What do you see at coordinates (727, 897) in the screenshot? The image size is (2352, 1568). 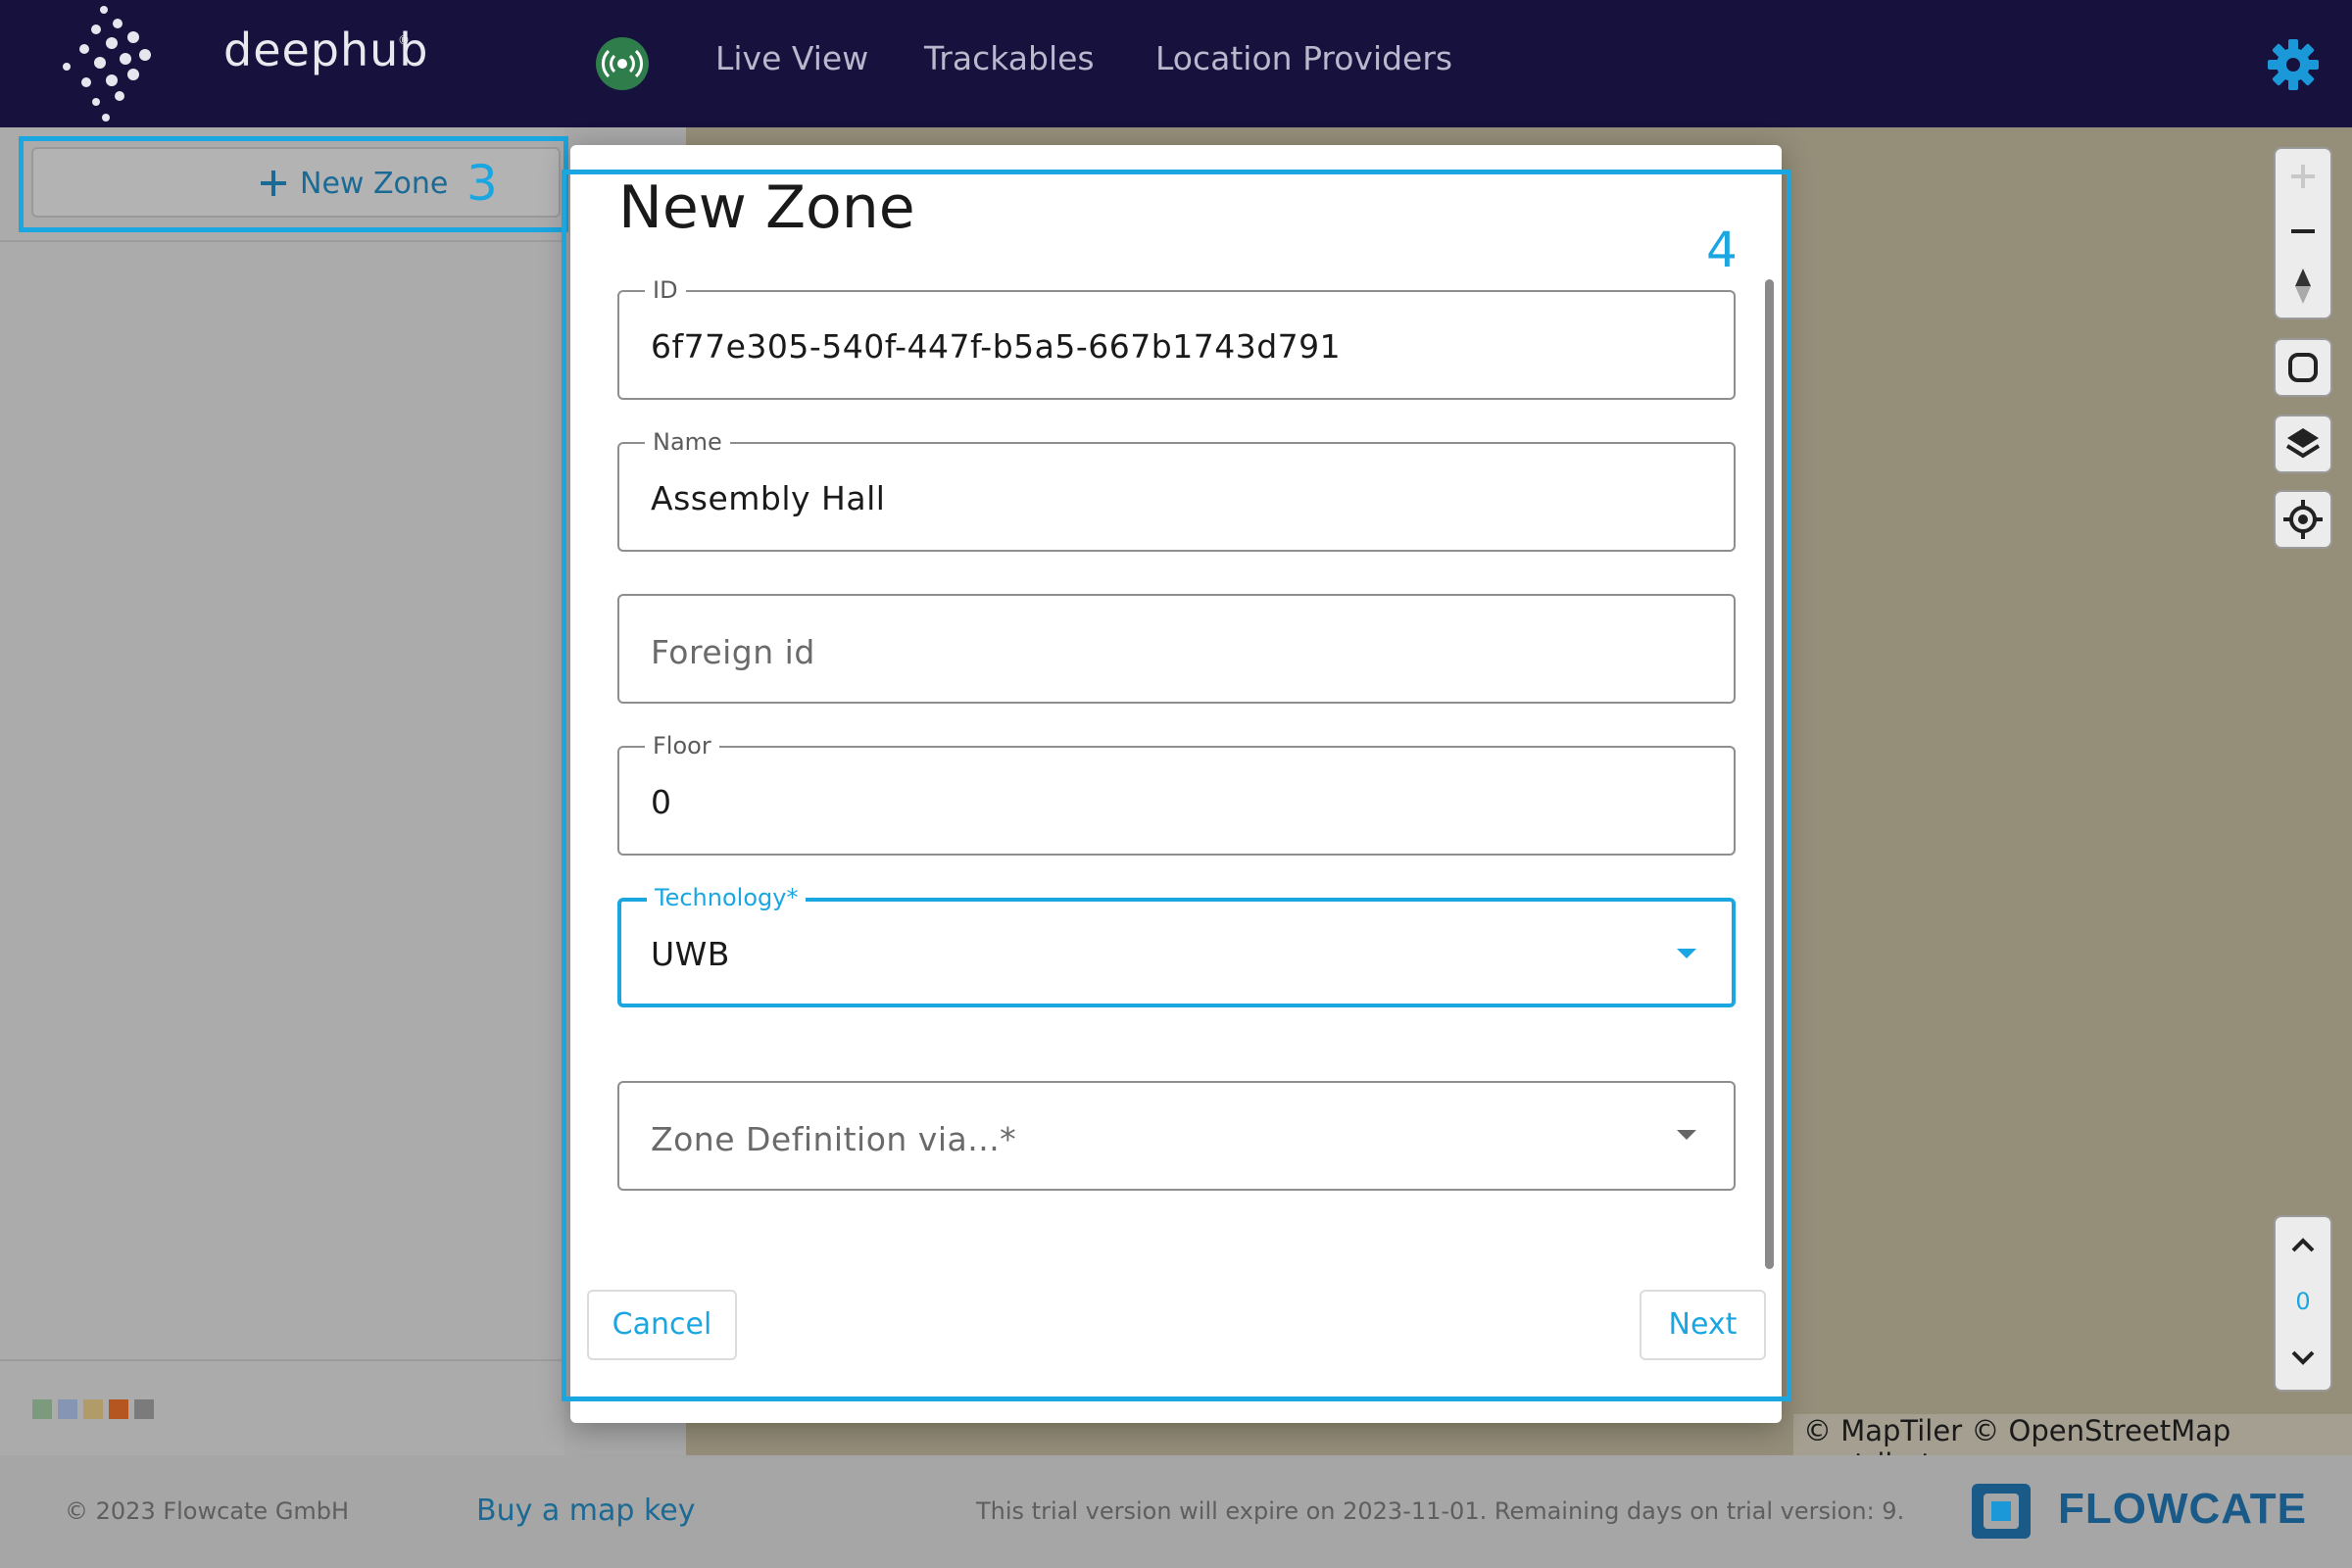 I see `technology-select-label: Technology*` at bounding box center [727, 897].